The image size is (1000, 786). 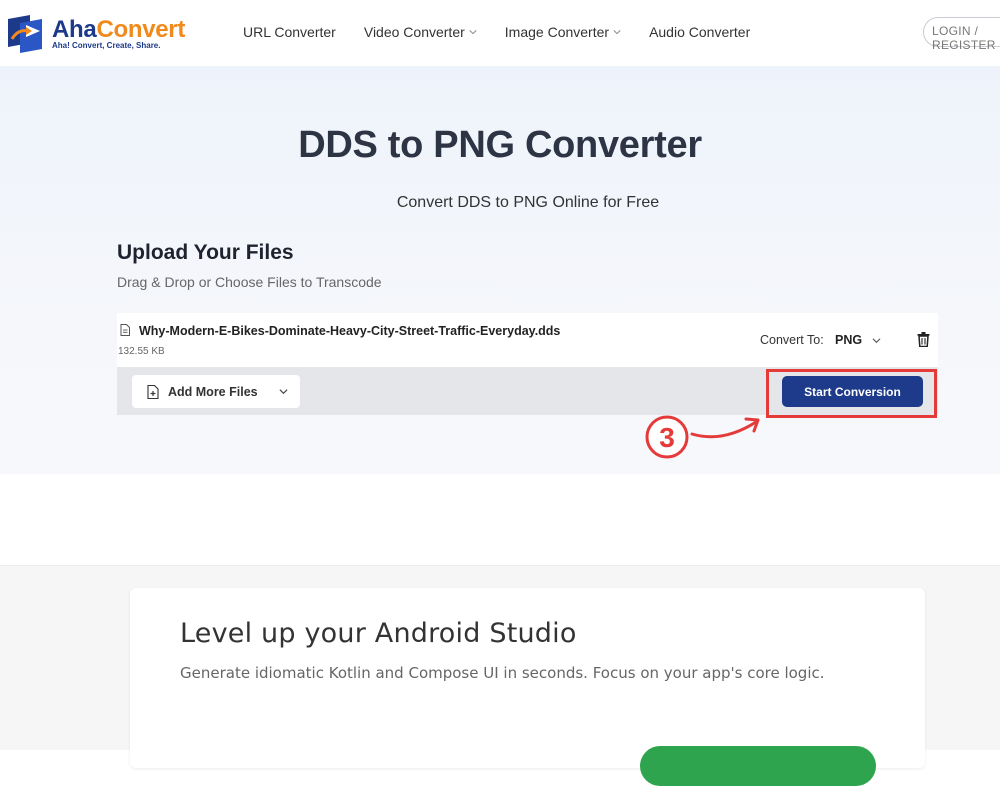 I want to click on site-logo: AhaConvert Aha! Convert, Create, Share., so click(x=106, y=33).